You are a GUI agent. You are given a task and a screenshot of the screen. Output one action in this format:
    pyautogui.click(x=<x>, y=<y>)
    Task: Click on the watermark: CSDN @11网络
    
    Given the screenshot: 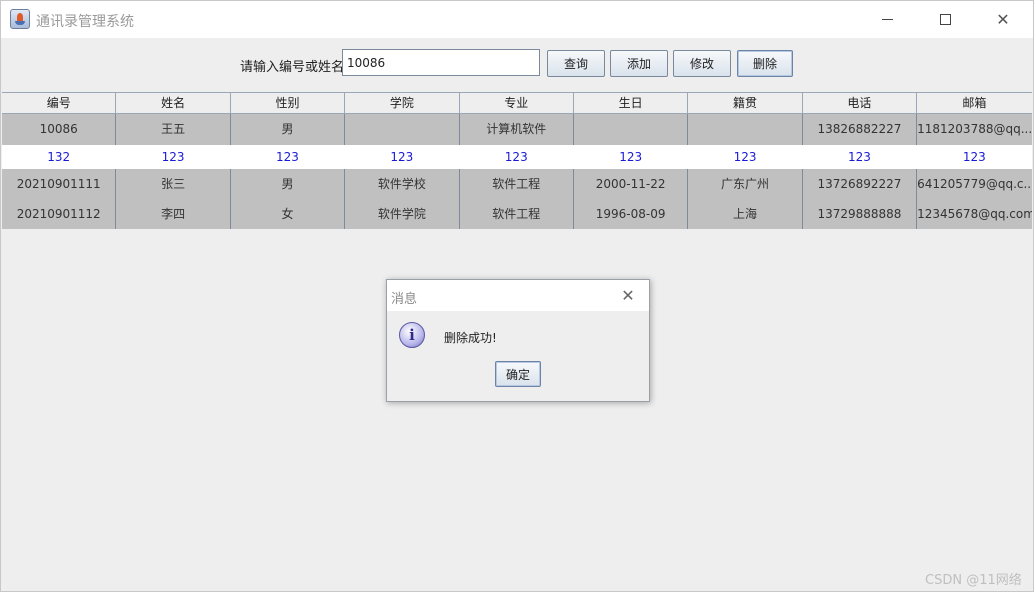 What is the action you would take?
    pyautogui.click(x=973, y=580)
    